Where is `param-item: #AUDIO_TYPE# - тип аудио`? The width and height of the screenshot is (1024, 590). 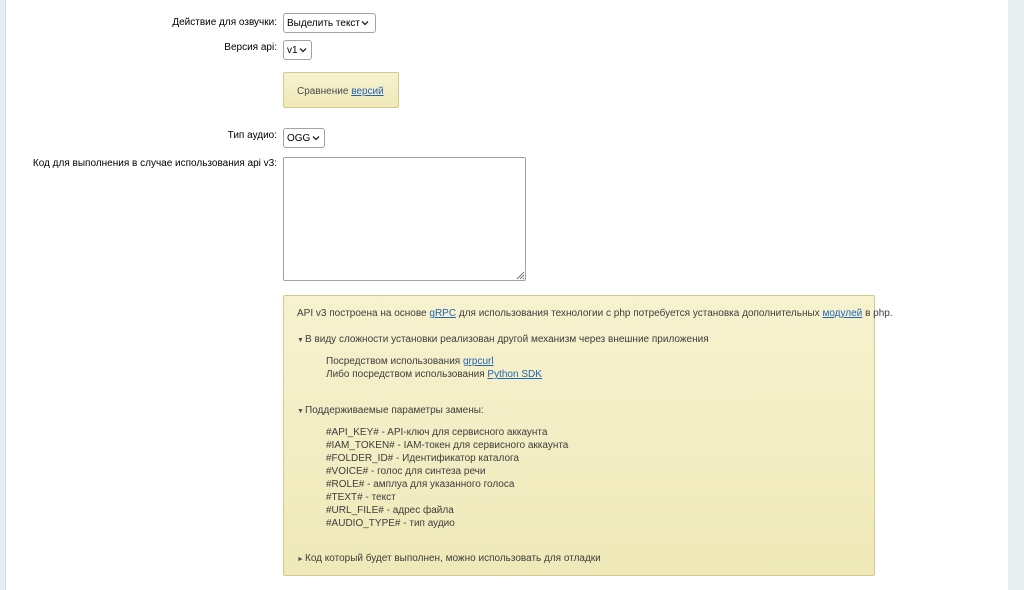 param-item: #AUDIO_TYPE# - тип аудио is located at coordinates (390, 523).